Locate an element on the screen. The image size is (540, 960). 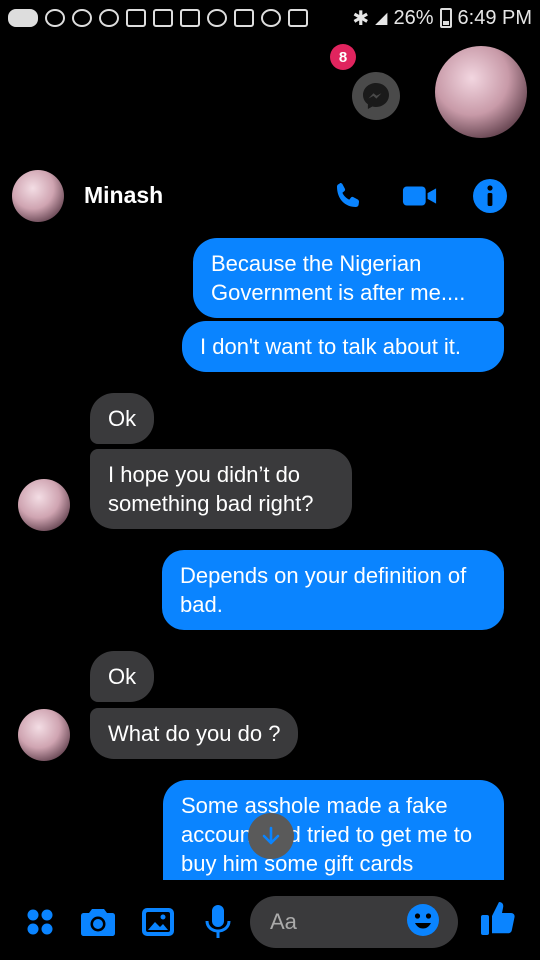
mic-icon is located at coordinates (218, 921).